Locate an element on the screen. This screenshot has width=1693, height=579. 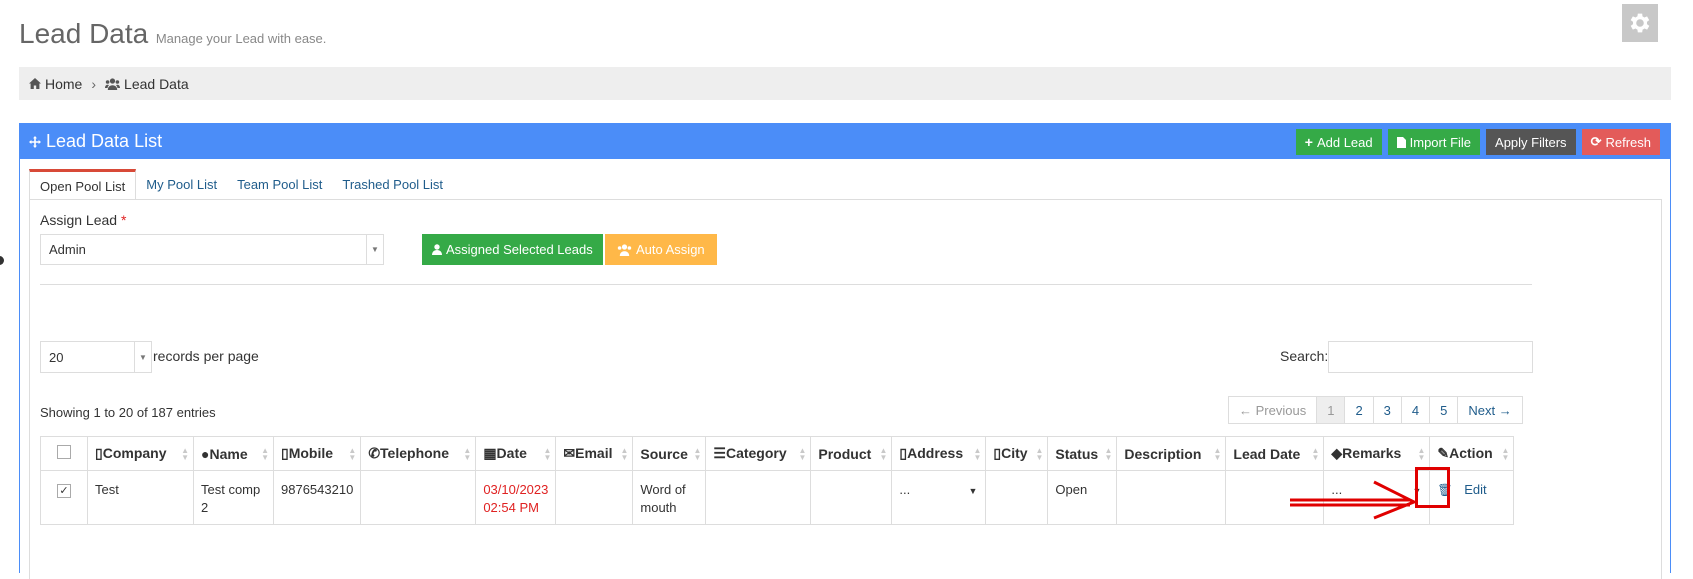
column-header-email: ✉Email ▲ ▼ is located at coordinates (594, 453).